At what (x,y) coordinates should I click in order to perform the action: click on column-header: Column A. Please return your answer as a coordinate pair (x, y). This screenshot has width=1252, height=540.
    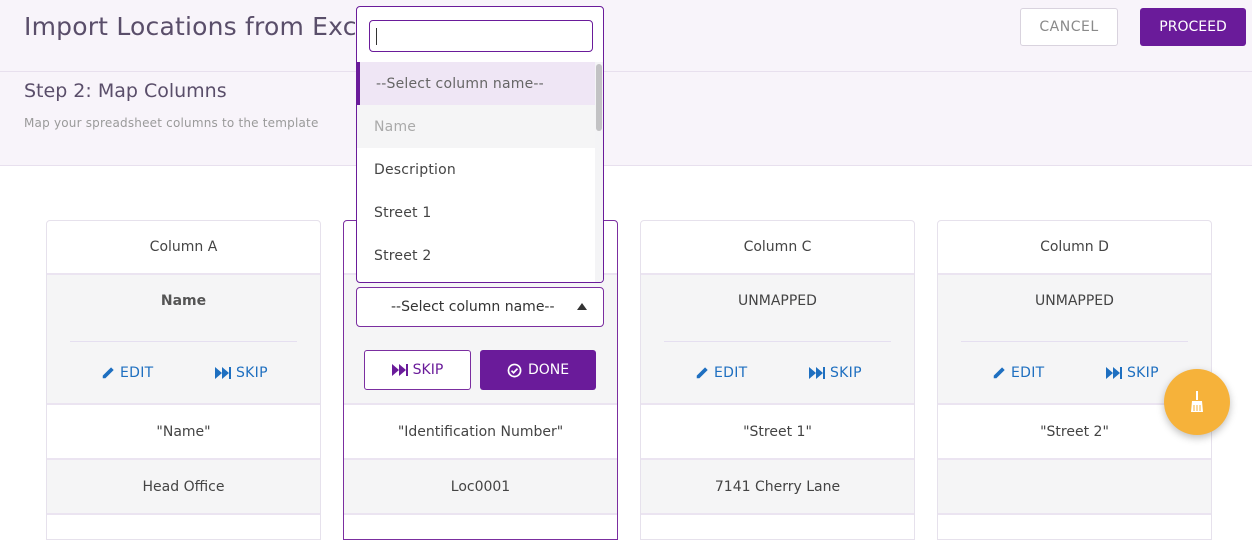
    Looking at the image, I should click on (183, 248).